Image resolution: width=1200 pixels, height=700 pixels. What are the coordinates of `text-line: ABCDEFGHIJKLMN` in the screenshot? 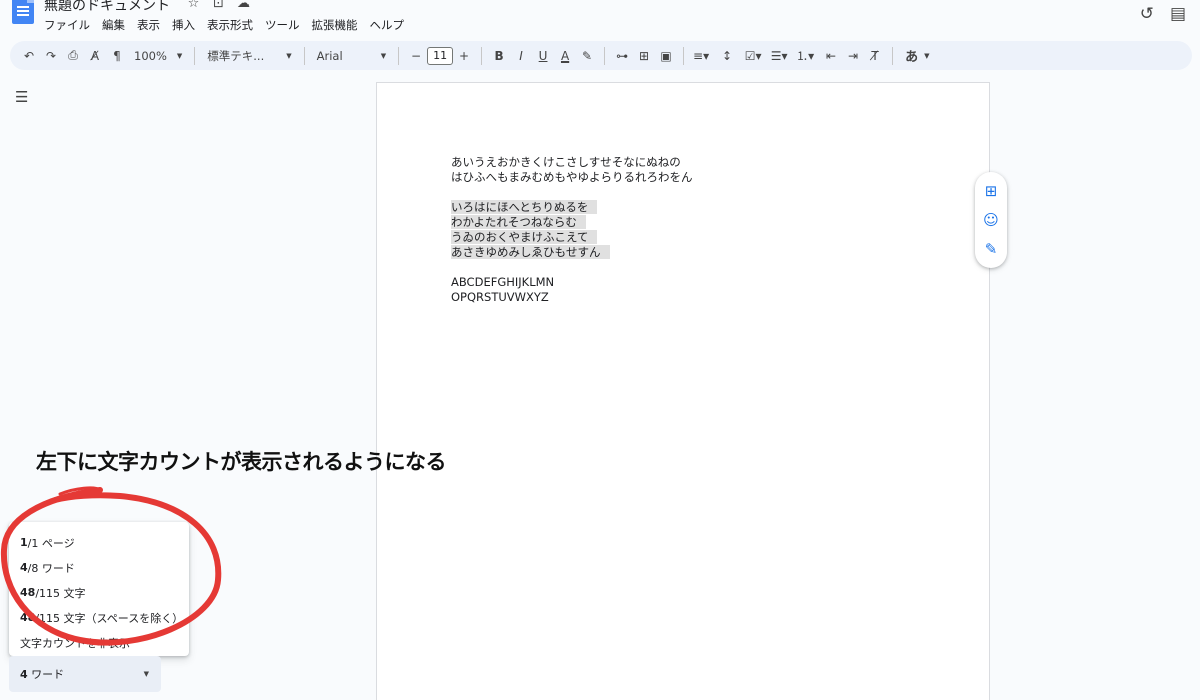 It's located at (503, 282).